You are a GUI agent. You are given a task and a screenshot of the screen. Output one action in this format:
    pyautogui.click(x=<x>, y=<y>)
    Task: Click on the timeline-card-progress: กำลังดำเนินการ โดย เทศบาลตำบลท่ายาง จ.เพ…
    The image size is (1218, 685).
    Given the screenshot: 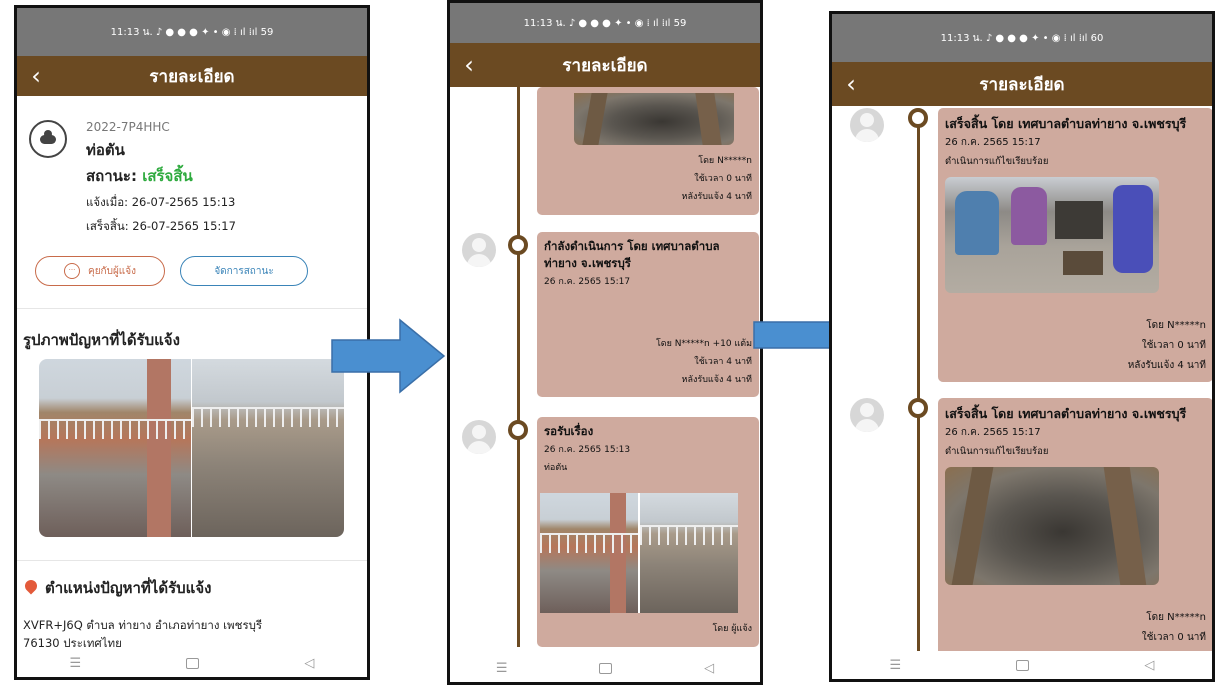 What is the action you would take?
    pyautogui.click(x=648, y=314)
    